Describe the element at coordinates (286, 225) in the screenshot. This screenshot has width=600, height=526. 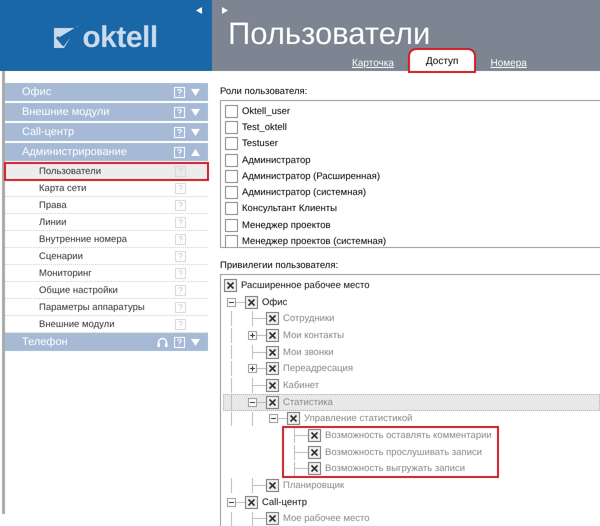
I see `role-label: Менеджер проектов` at that location.